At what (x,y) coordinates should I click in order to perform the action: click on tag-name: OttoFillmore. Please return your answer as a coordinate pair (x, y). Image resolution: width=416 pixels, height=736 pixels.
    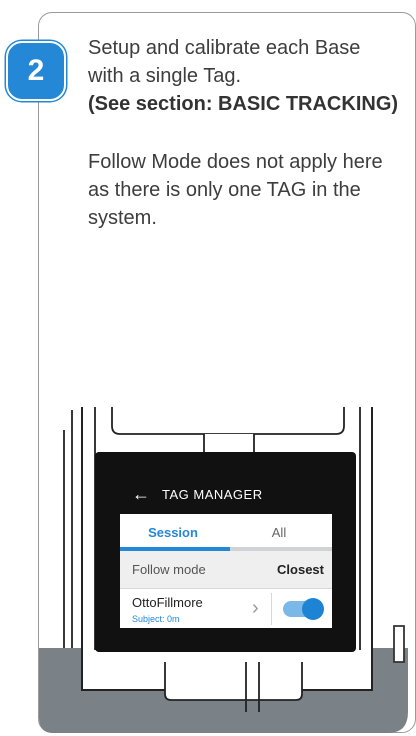
    Looking at the image, I should click on (167, 602).